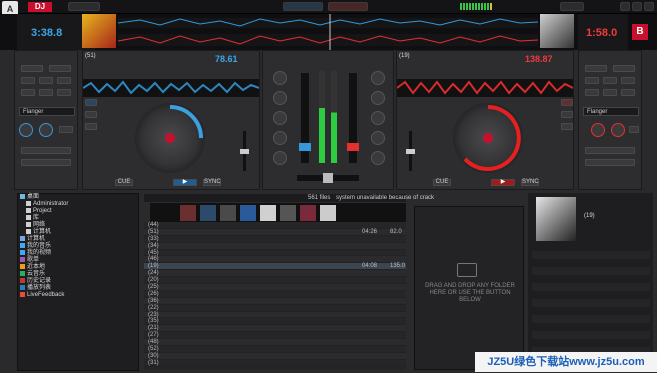 The height and width of the screenshot is (373, 657). I want to click on tree-item: 网络, so click(78, 225).